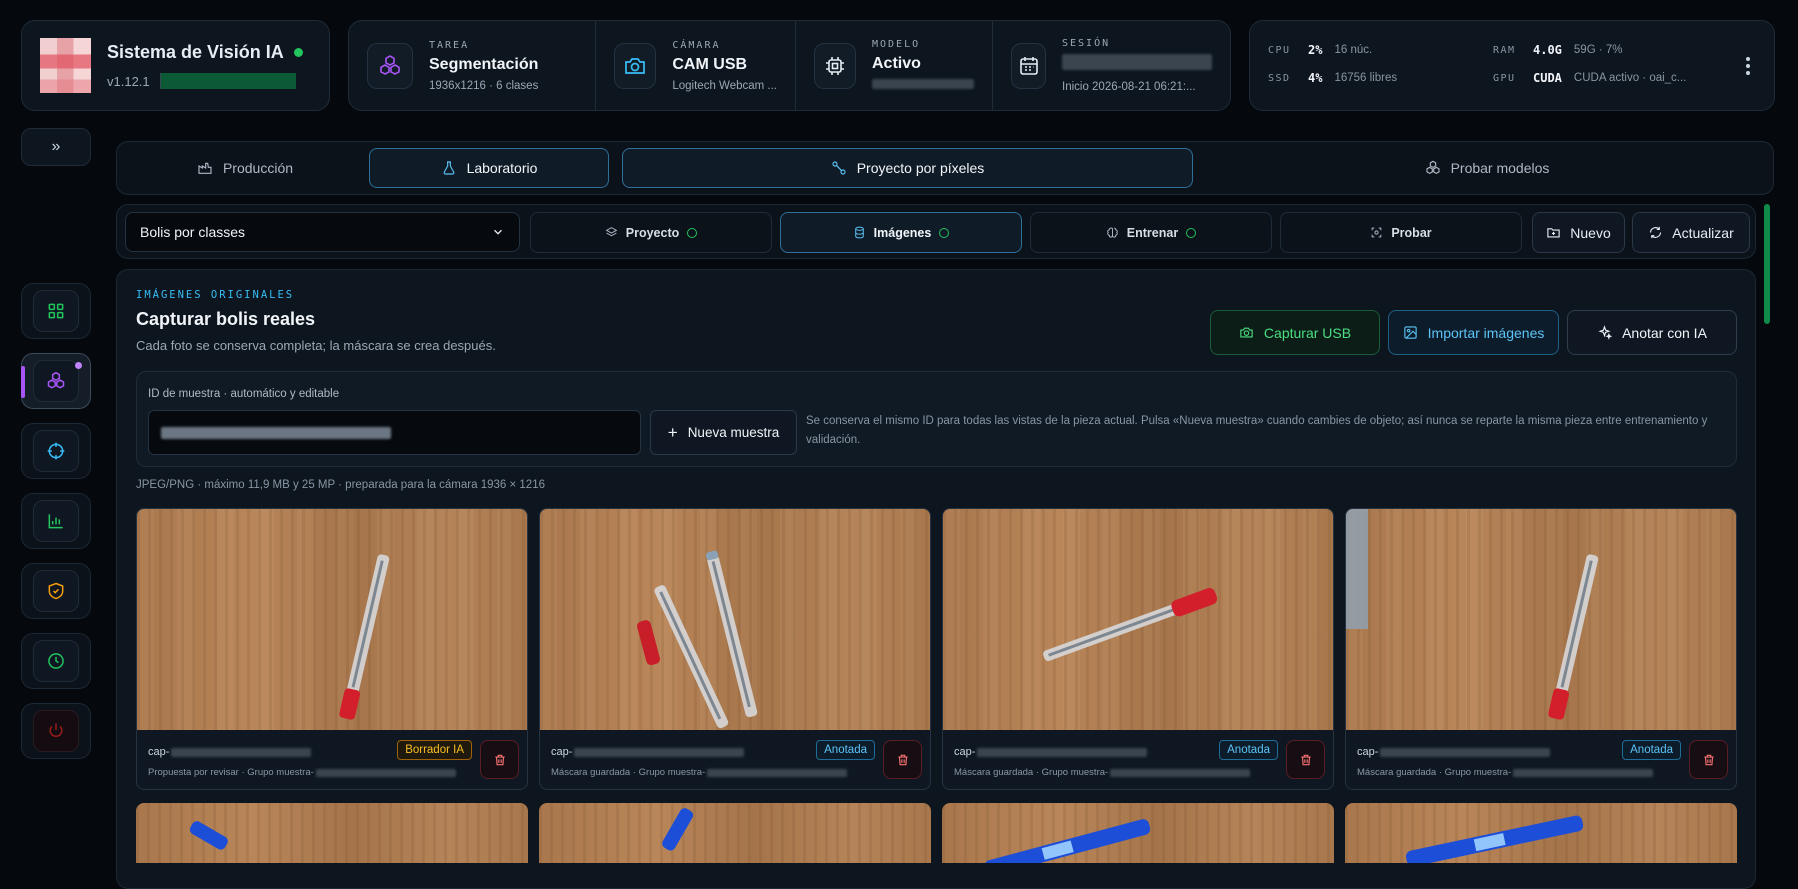 The height and width of the screenshot is (889, 1798). Describe the element at coordinates (1553, 233) in the screenshot. I see `folder-plus-icon` at that location.